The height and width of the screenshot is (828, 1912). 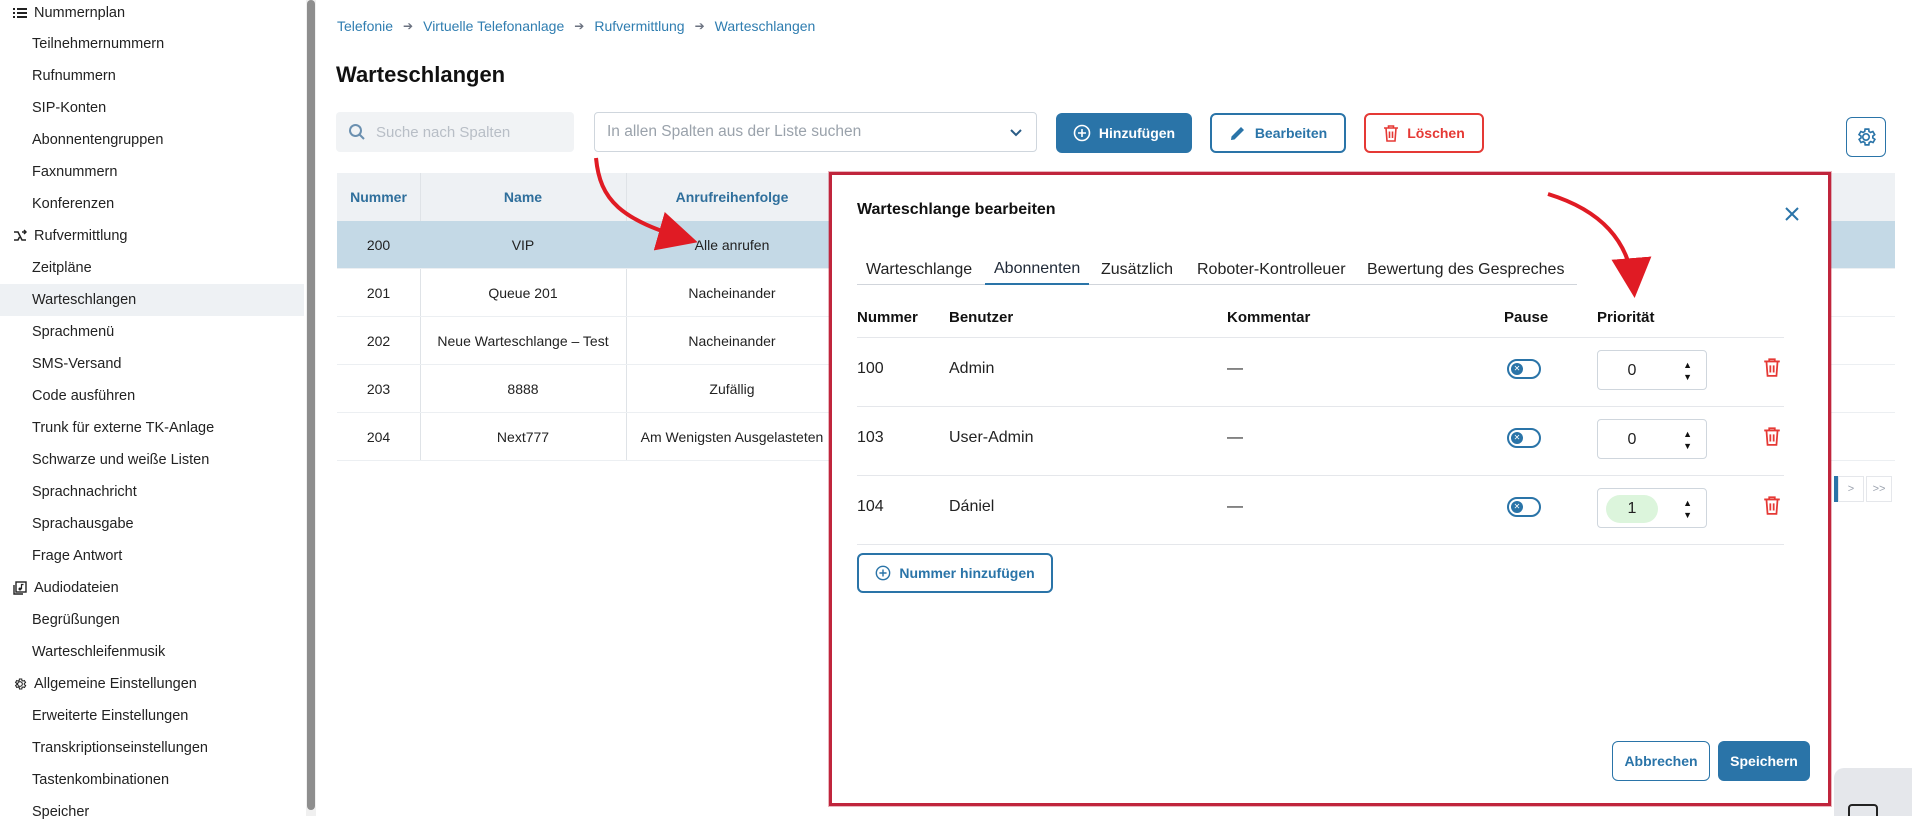 What do you see at coordinates (1237, 133) in the screenshot?
I see `pencil-icon` at bounding box center [1237, 133].